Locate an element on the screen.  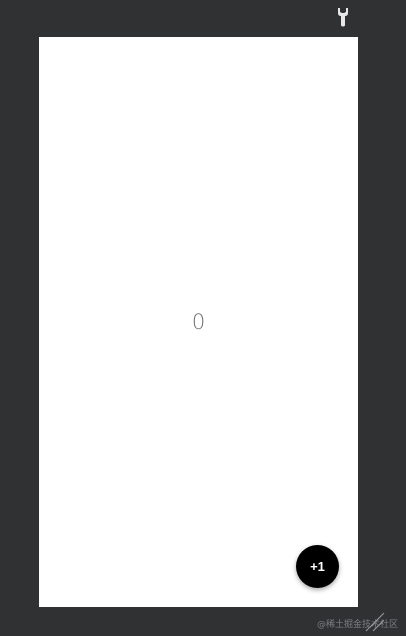
counter-value: 0 is located at coordinates (198, 322).